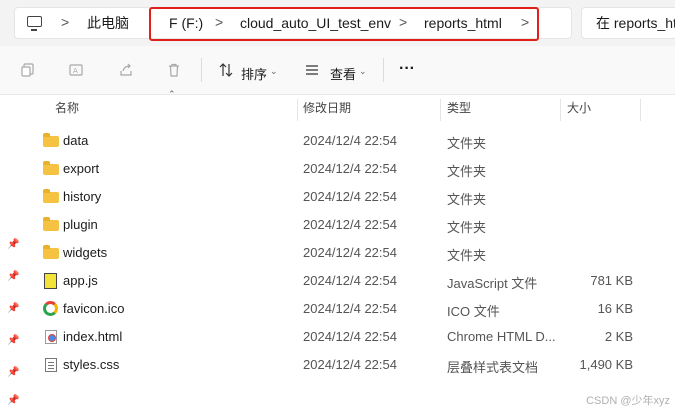 This screenshot has width=675, height=413. Describe the element at coordinates (618, 336) in the screenshot. I see `file-size: 2 KB` at that location.